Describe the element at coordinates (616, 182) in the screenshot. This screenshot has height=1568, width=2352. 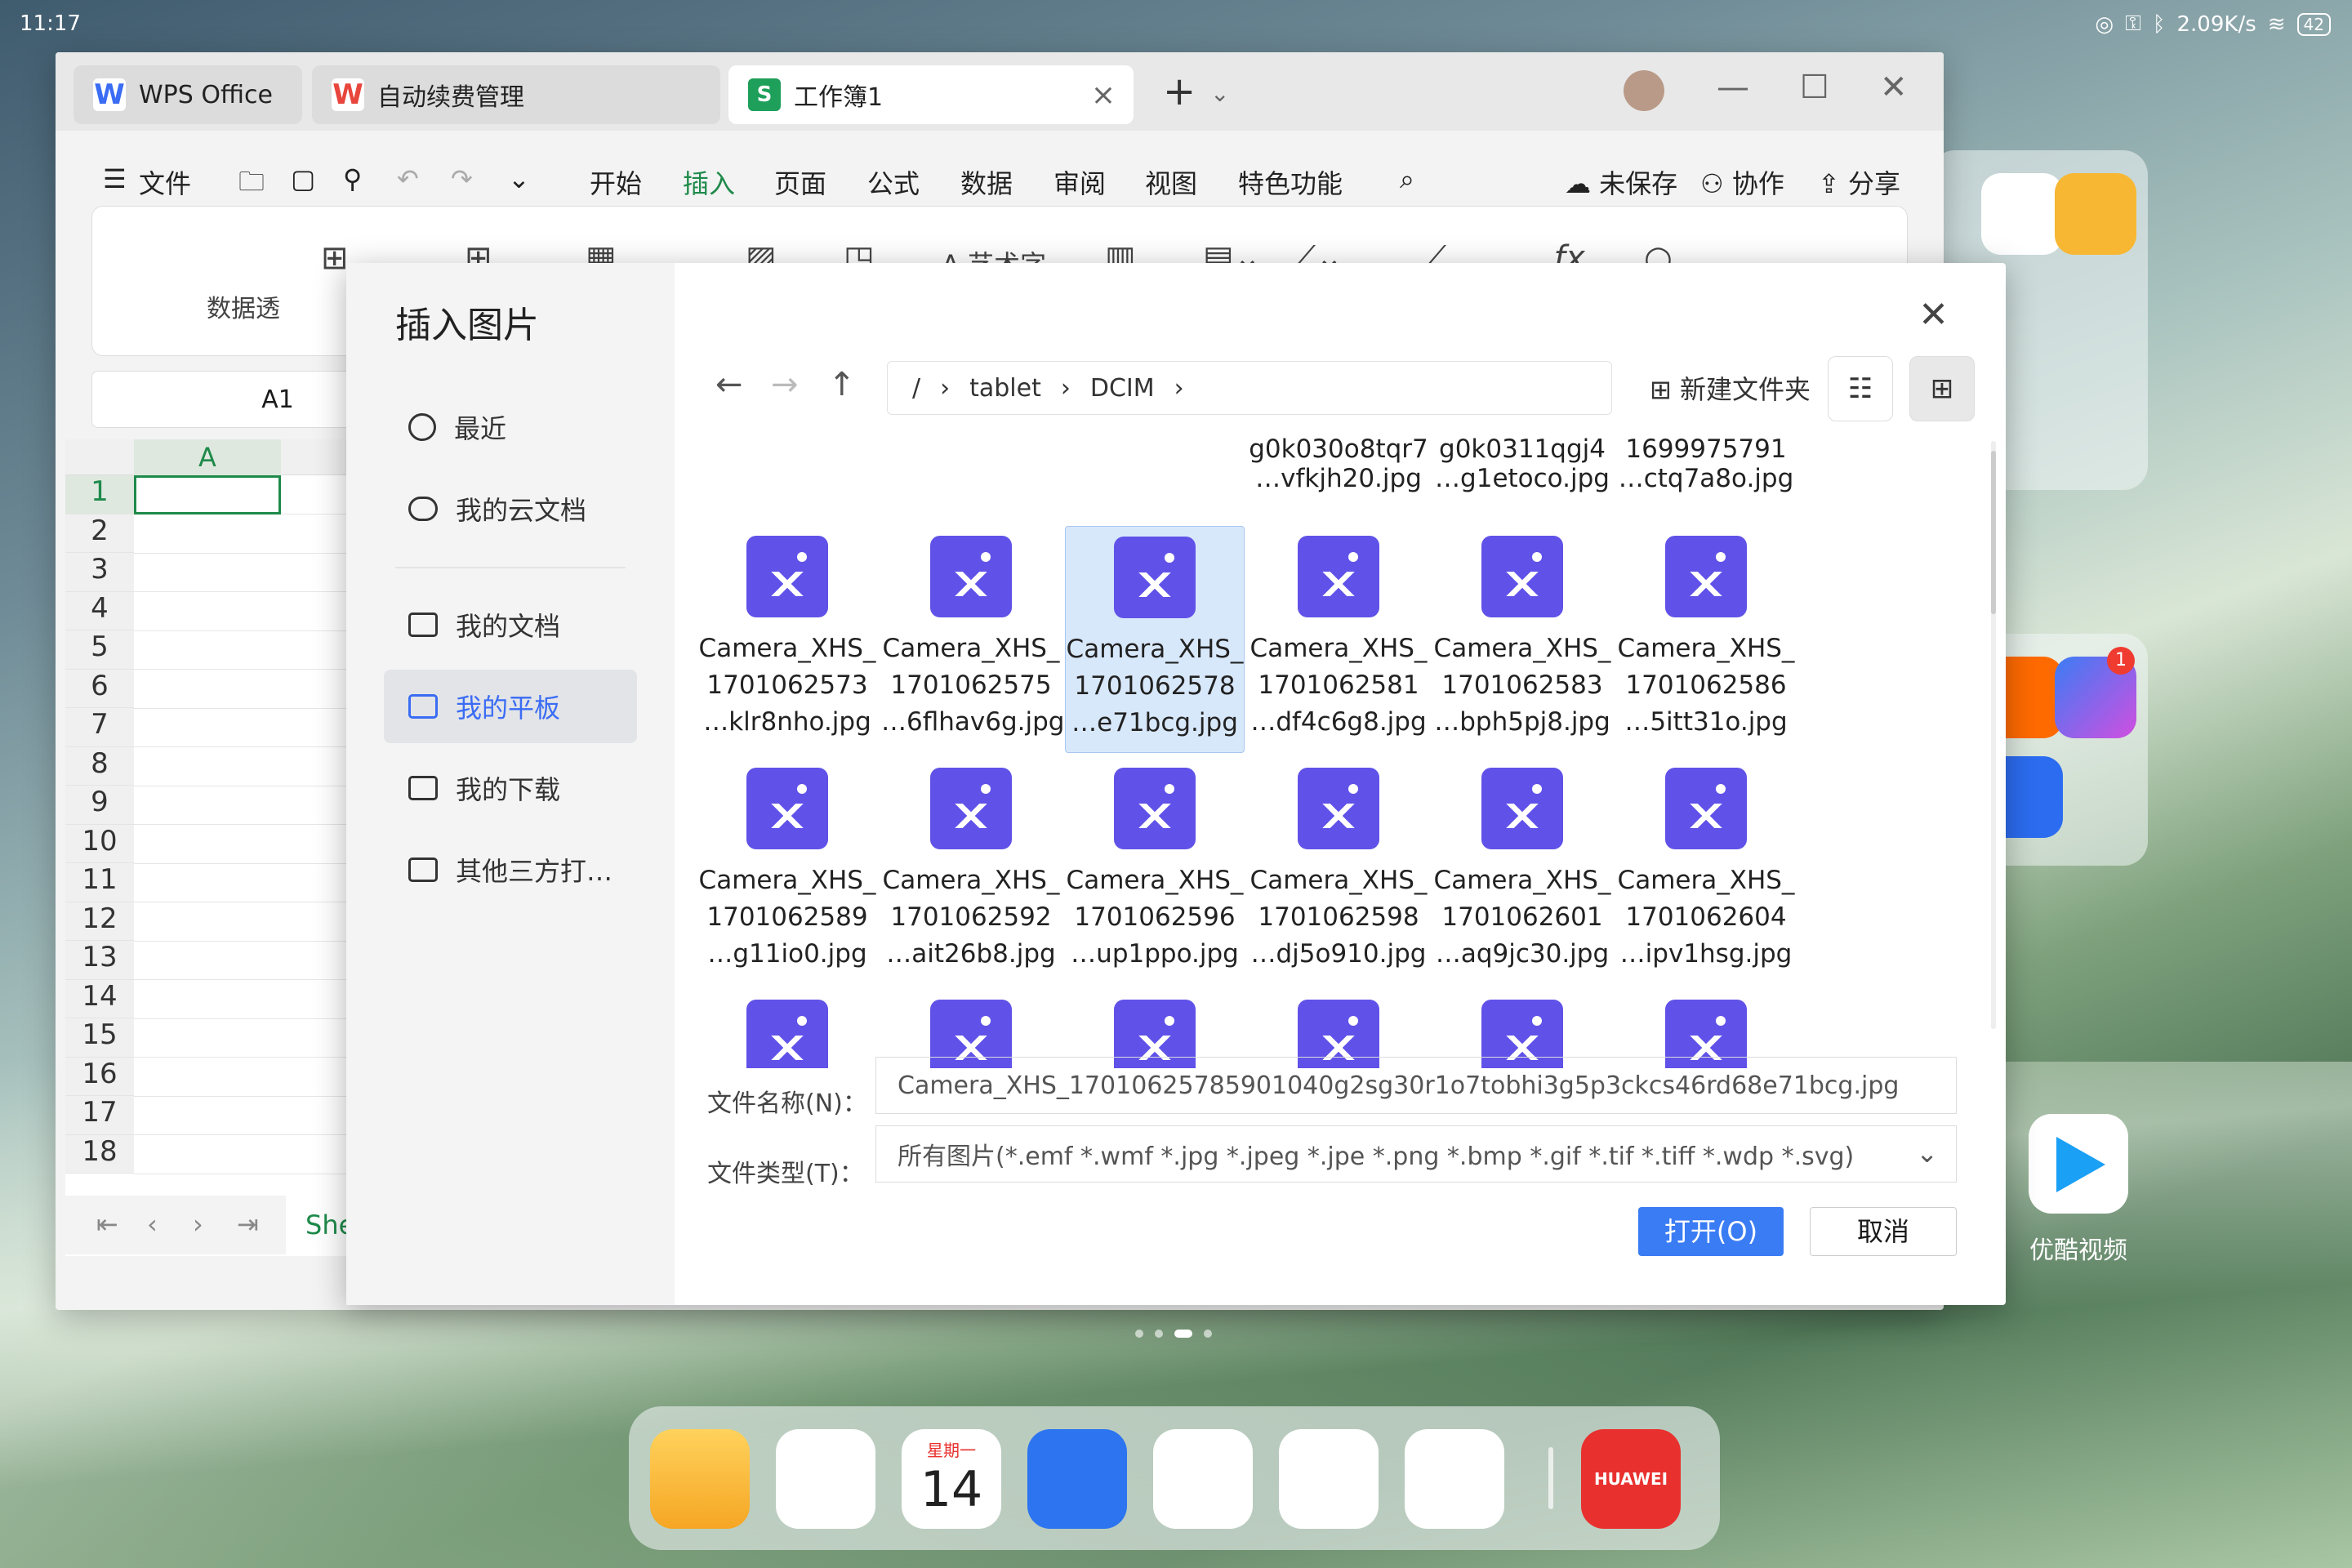
I see `menu-home: 开始` at that location.